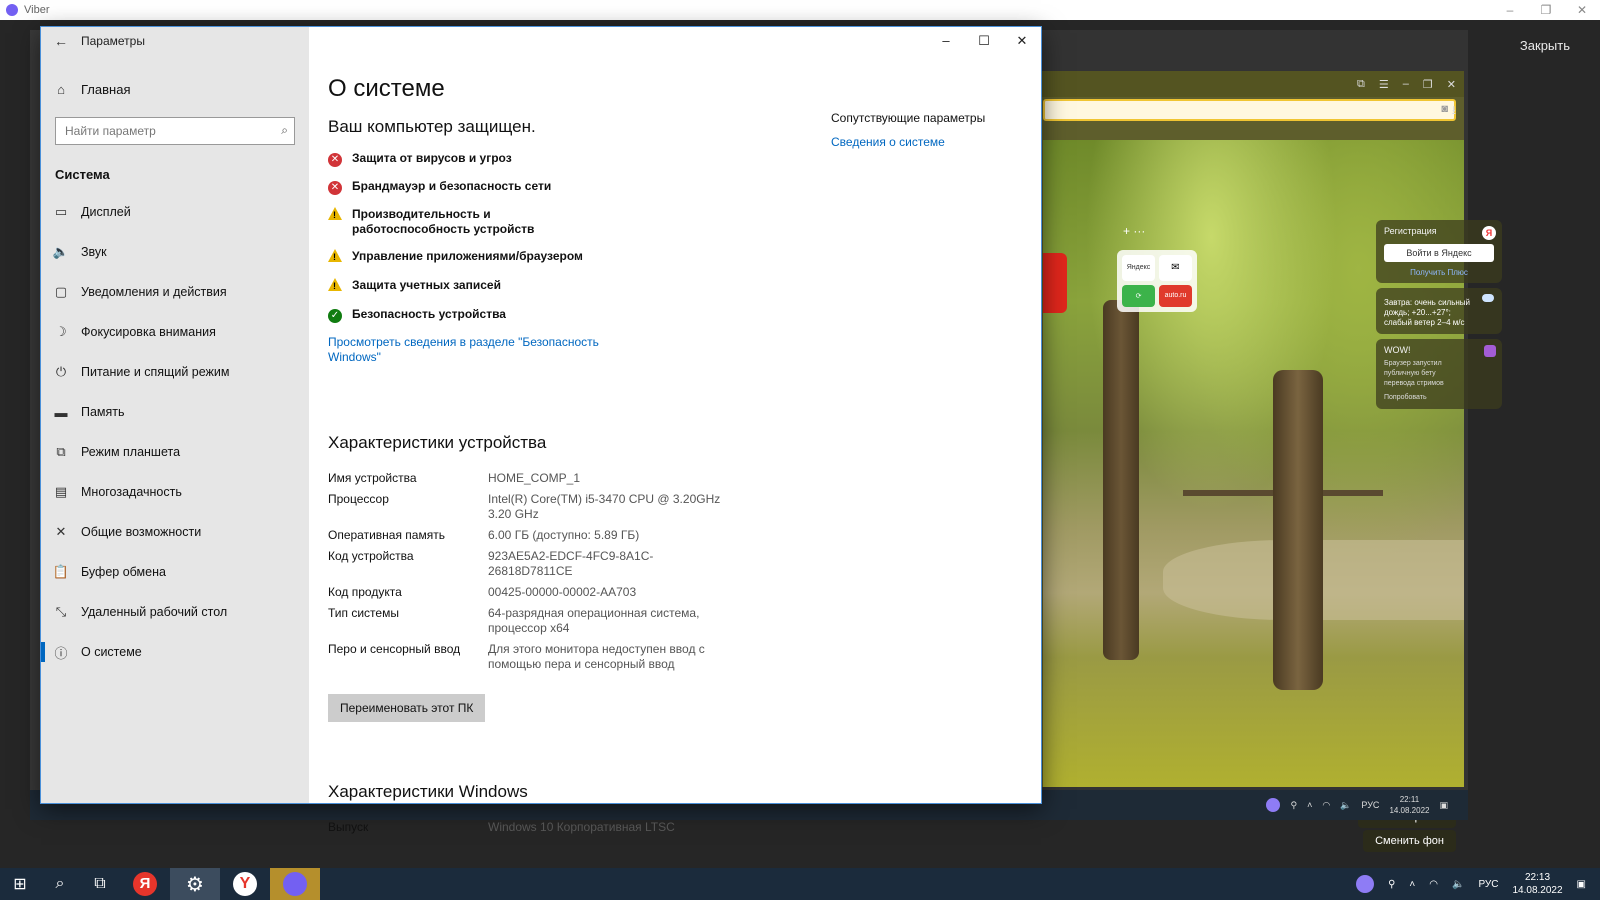  What do you see at coordinates (1510, 10) in the screenshot?
I see `viber-minimize-button: –` at bounding box center [1510, 10].